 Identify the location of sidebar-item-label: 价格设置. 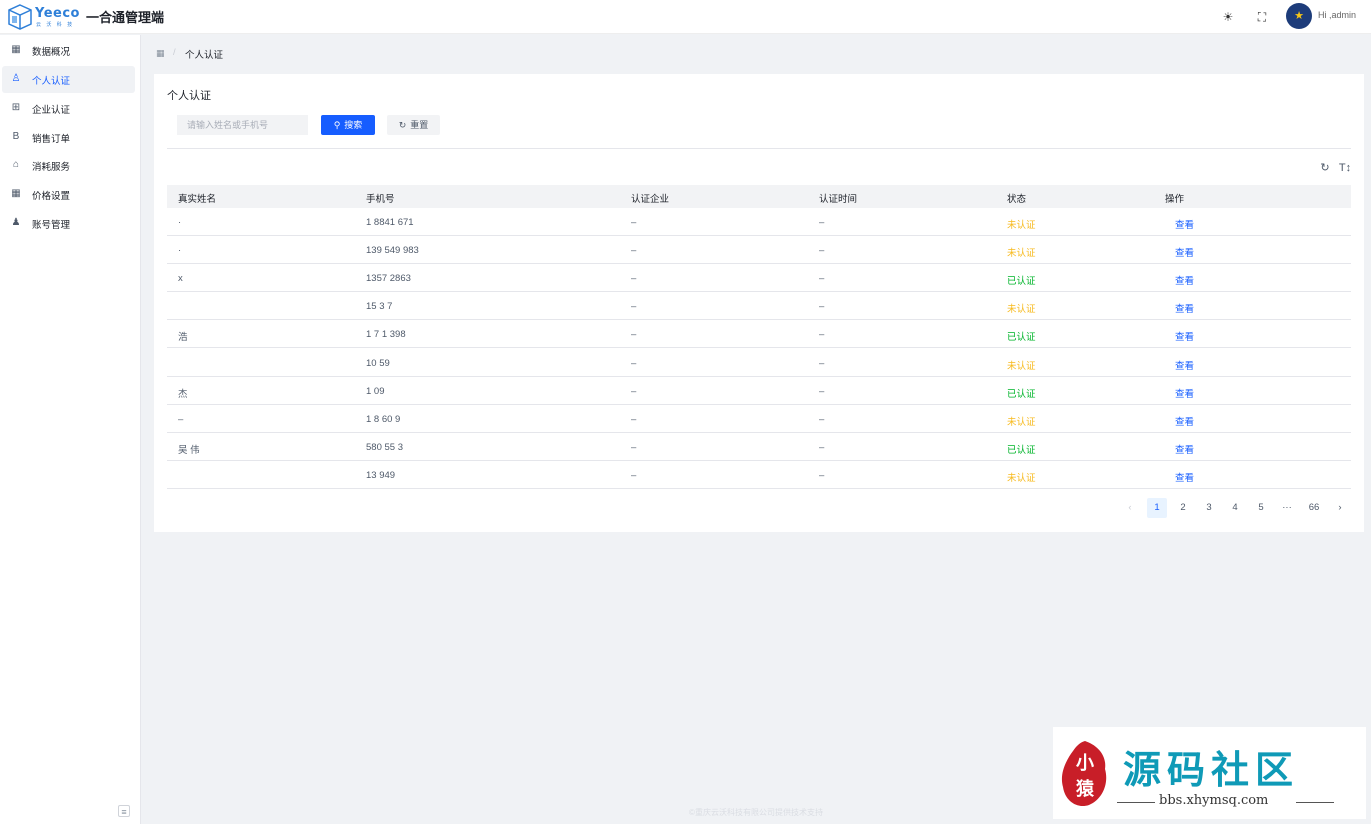
(51, 196).